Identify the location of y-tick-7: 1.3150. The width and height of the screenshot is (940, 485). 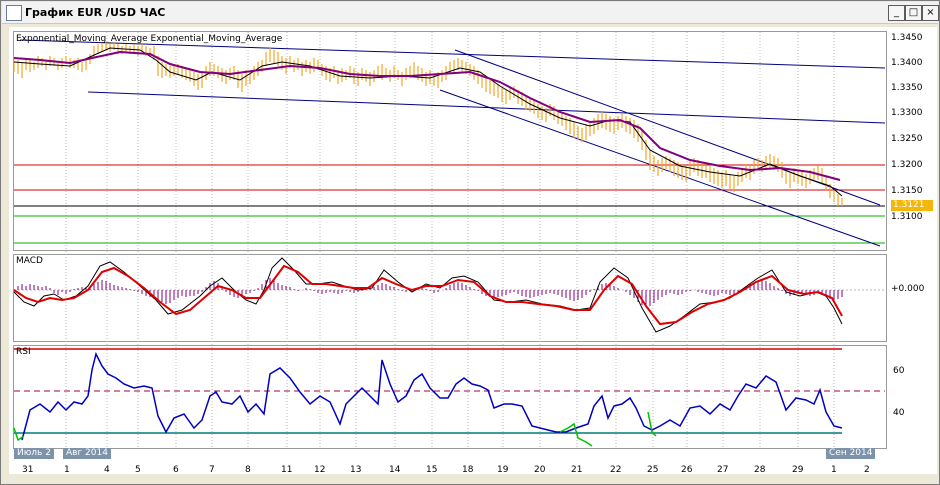
(907, 191).